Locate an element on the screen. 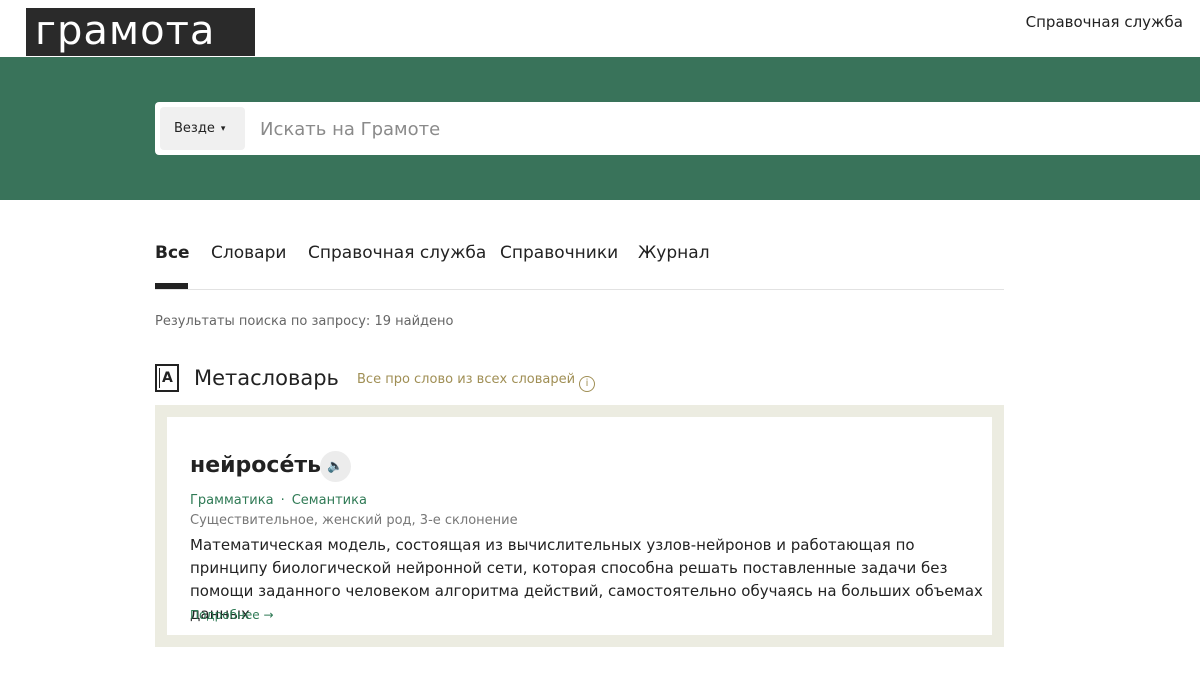 Image resolution: width=1200 pixels, height=675 pixels. more-link: Подробнее → is located at coordinates (232, 615).